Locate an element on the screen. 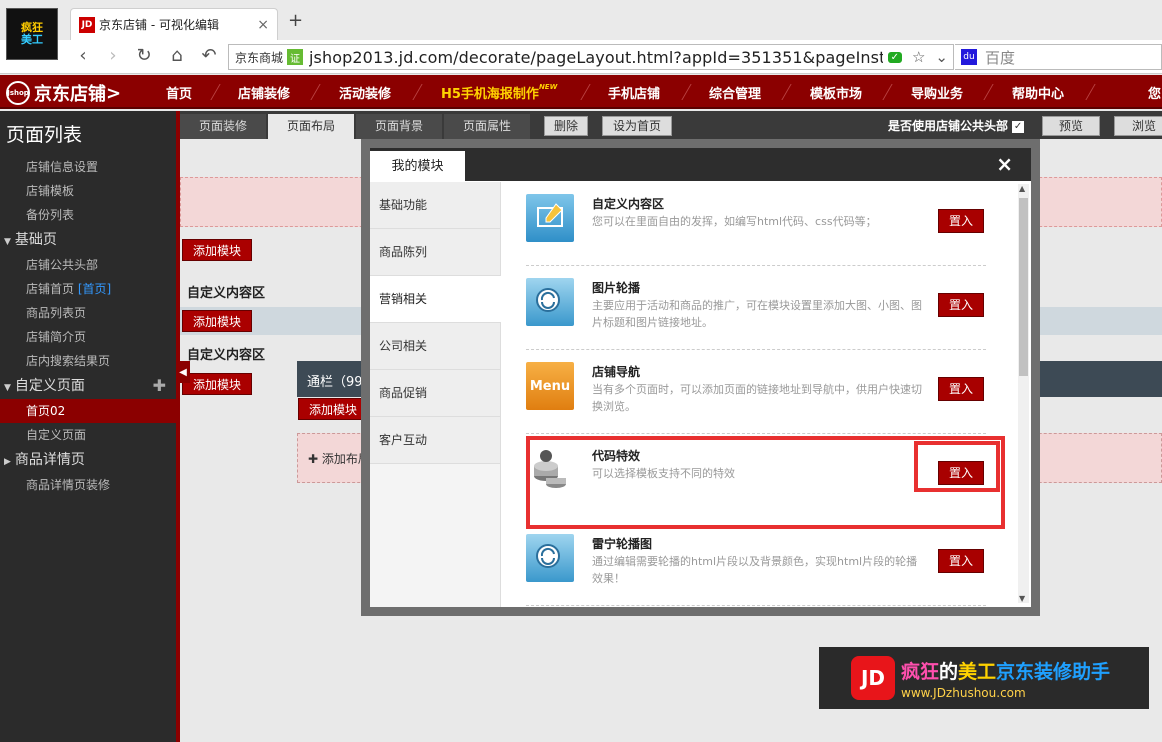  search-placeholder: 百度 is located at coordinates (1000, 57).